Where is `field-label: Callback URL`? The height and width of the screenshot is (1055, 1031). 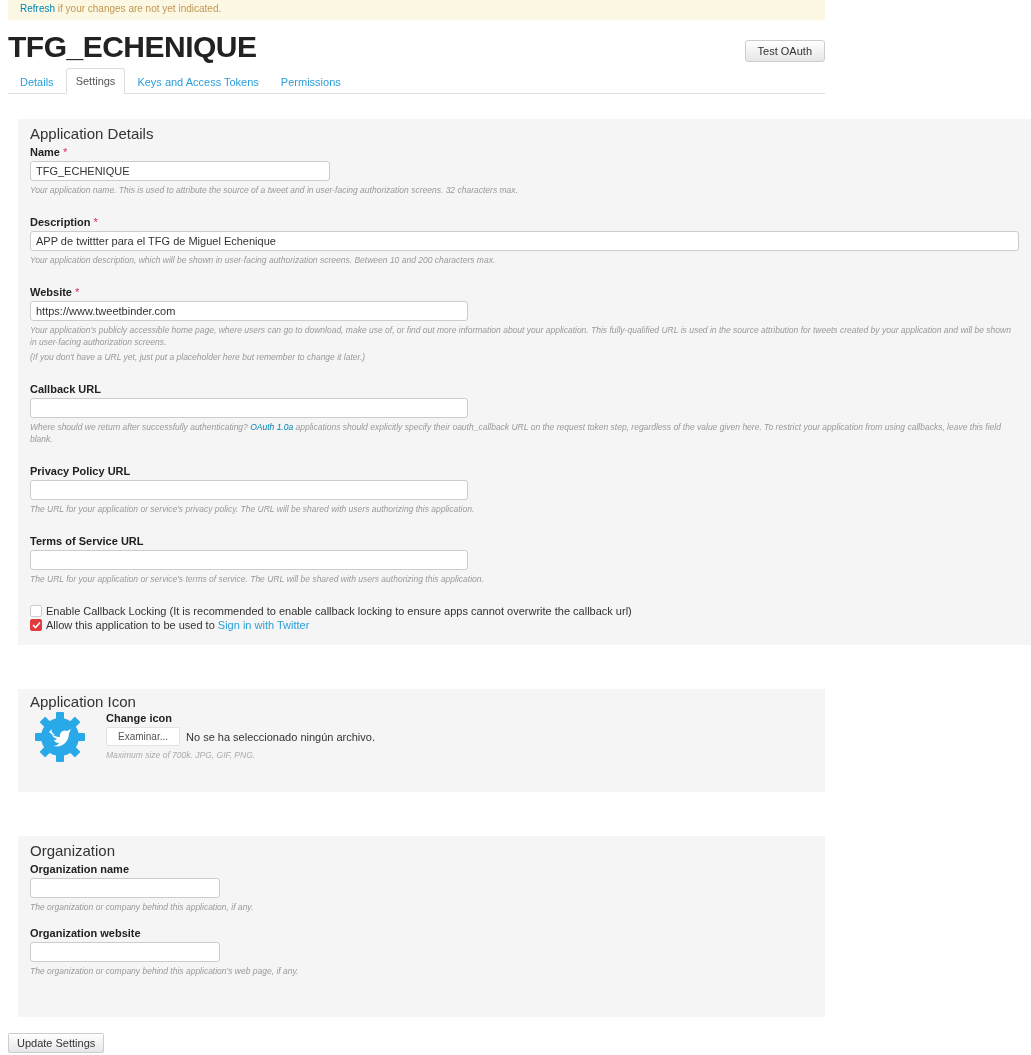
field-label: Callback URL is located at coordinates (65, 389).